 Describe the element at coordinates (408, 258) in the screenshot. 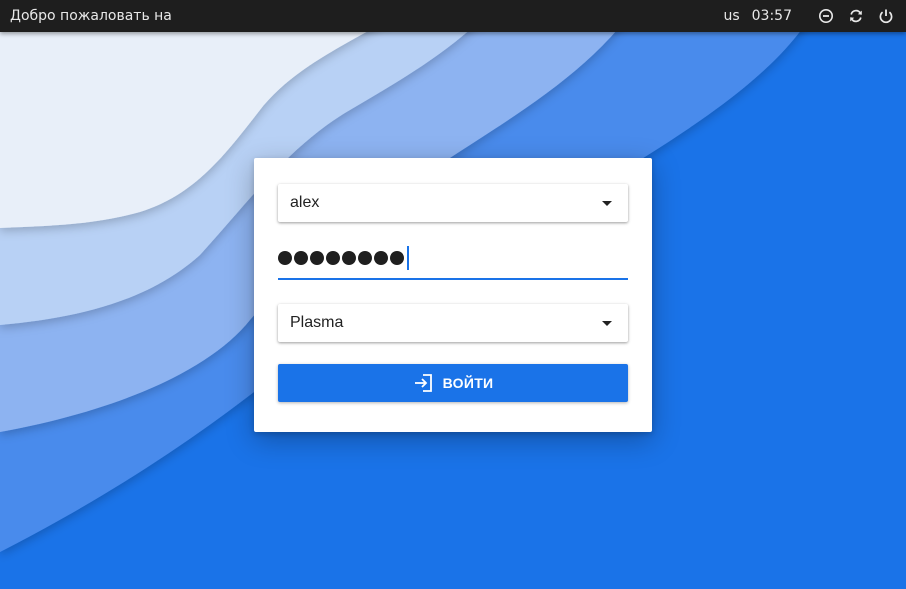

I see `text-cursor` at that location.